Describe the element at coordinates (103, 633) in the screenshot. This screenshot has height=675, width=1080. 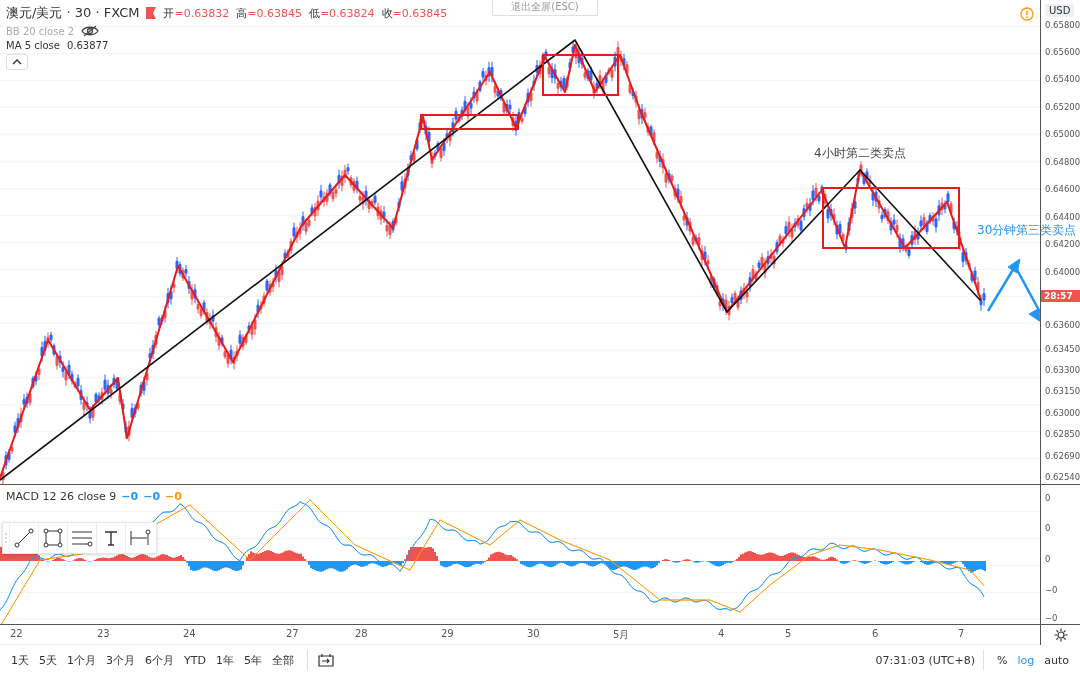
I see `time-tick: 23` at that location.